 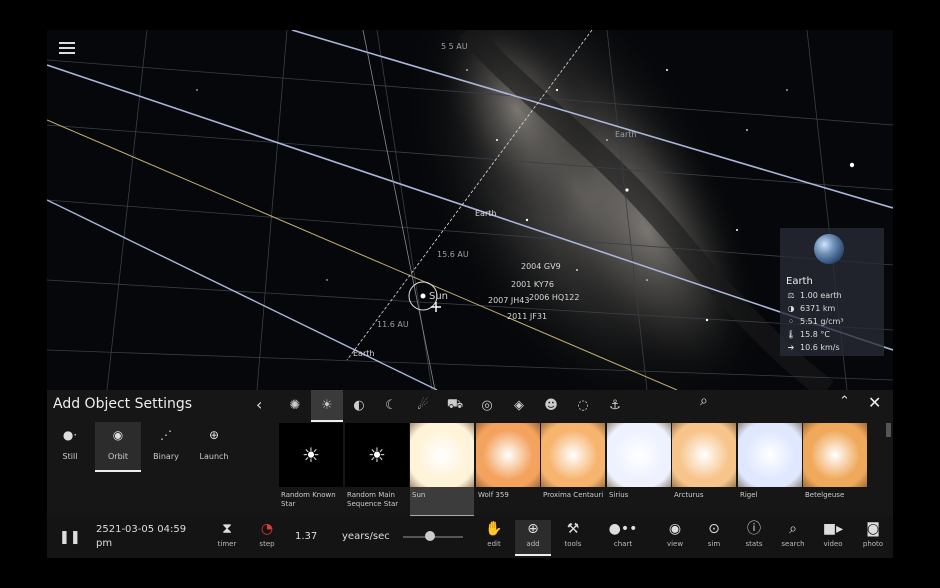 What do you see at coordinates (166, 456) in the screenshot?
I see `mode-label: Binary` at bounding box center [166, 456].